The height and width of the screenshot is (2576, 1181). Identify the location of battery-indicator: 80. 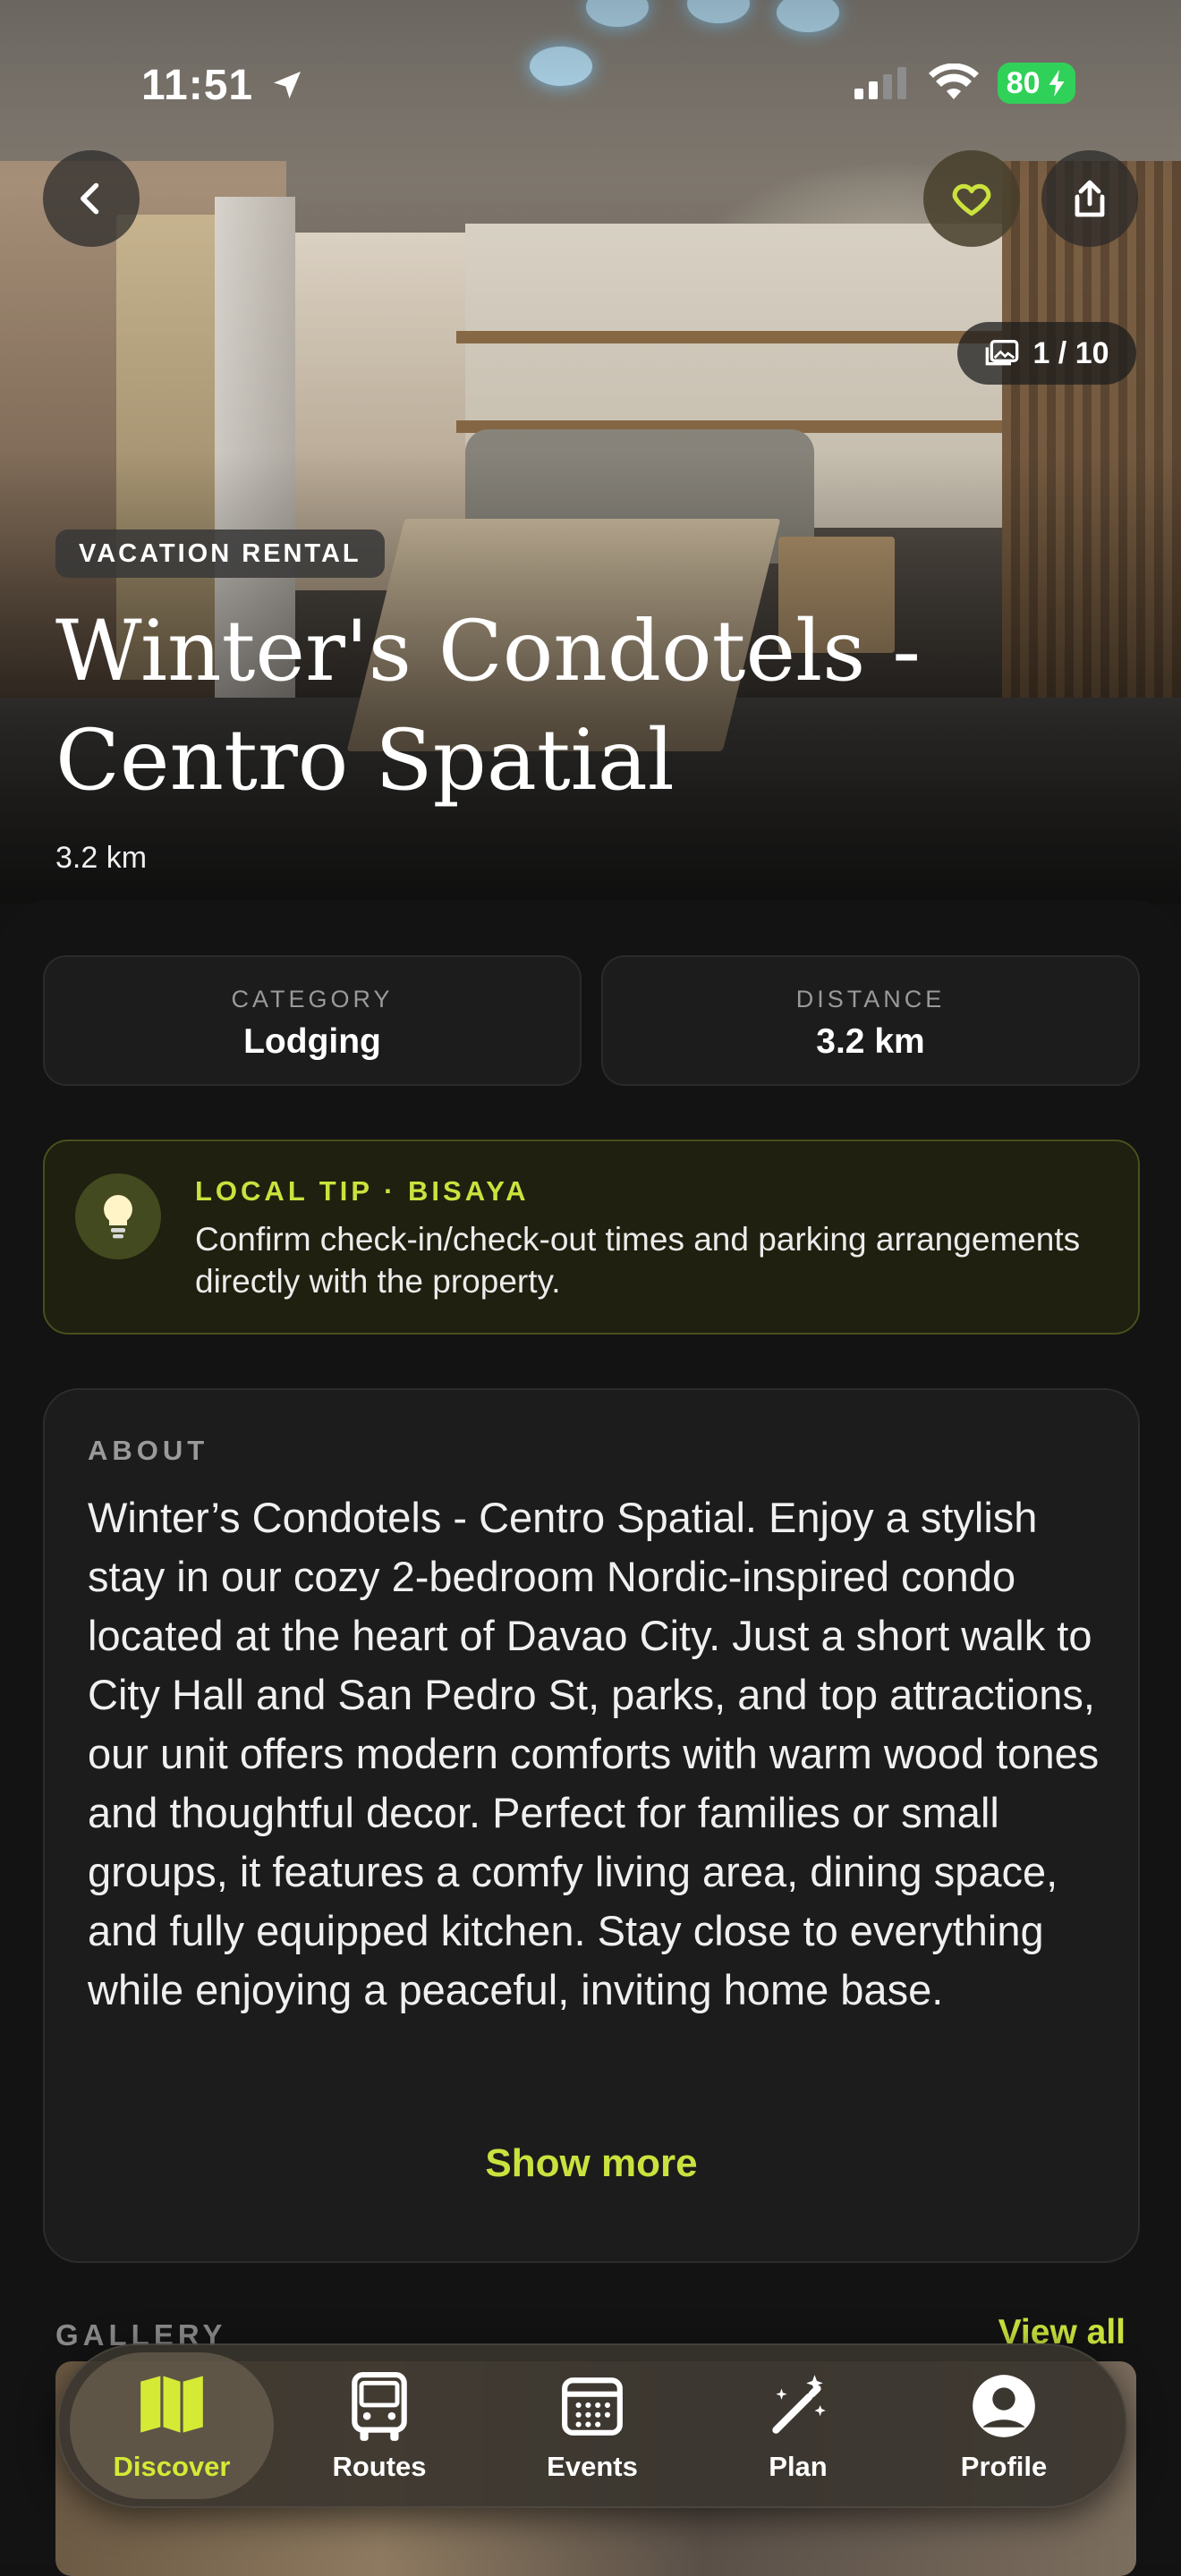
(1036, 83).